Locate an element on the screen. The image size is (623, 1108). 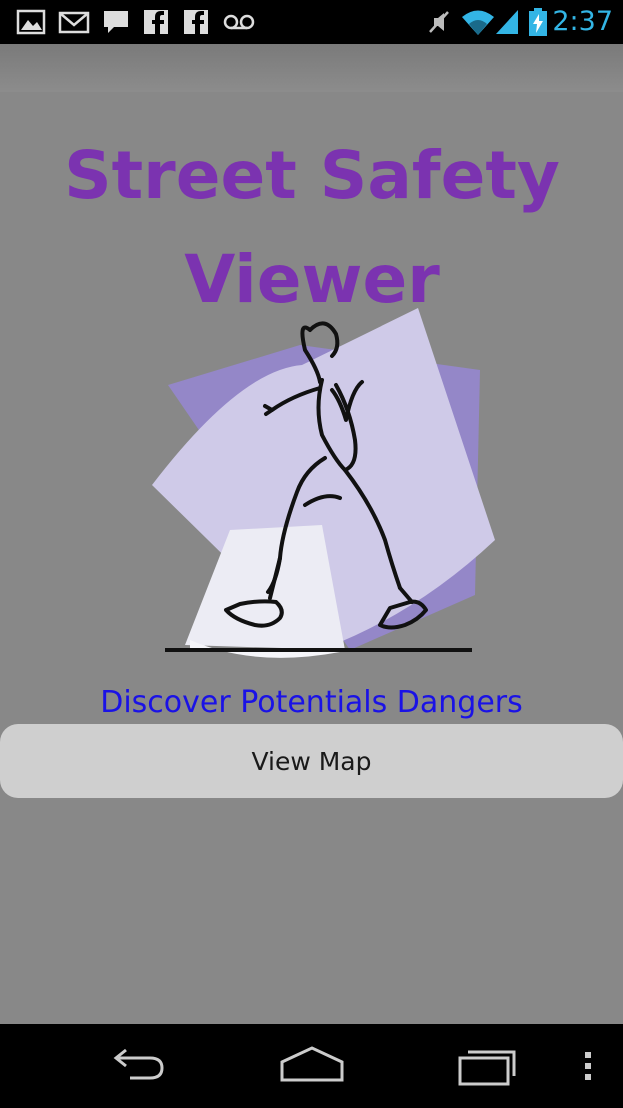
battery-charging-icon is located at coordinates (538, 22).